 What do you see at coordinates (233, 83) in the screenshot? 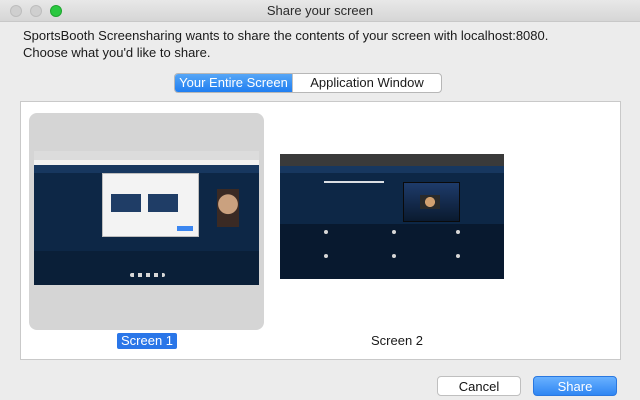
I see `tab-your-entire-screen: Your Entire Screen` at bounding box center [233, 83].